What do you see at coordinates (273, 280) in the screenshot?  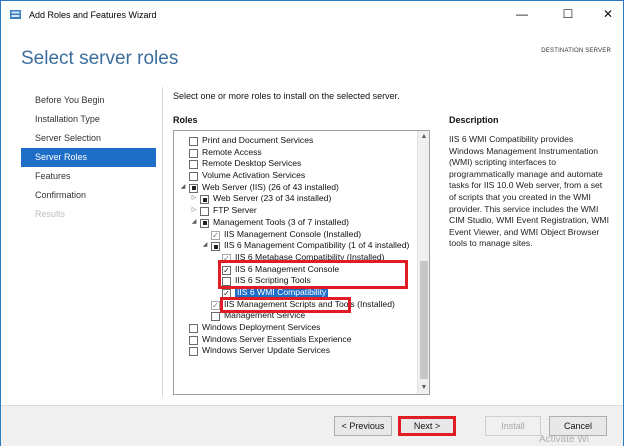 I see `role-label: IIS 6 Scripting Tools` at bounding box center [273, 280].